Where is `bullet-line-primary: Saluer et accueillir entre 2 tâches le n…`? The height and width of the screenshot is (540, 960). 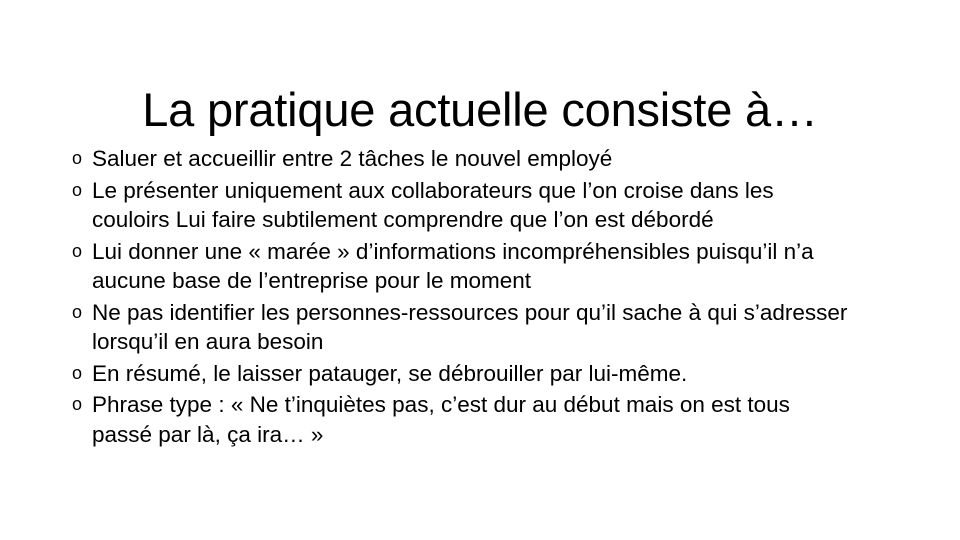 bullet-line-primary: Saluer et accueillir entre 2 tâches le n… is located at coordinates (352, 158).